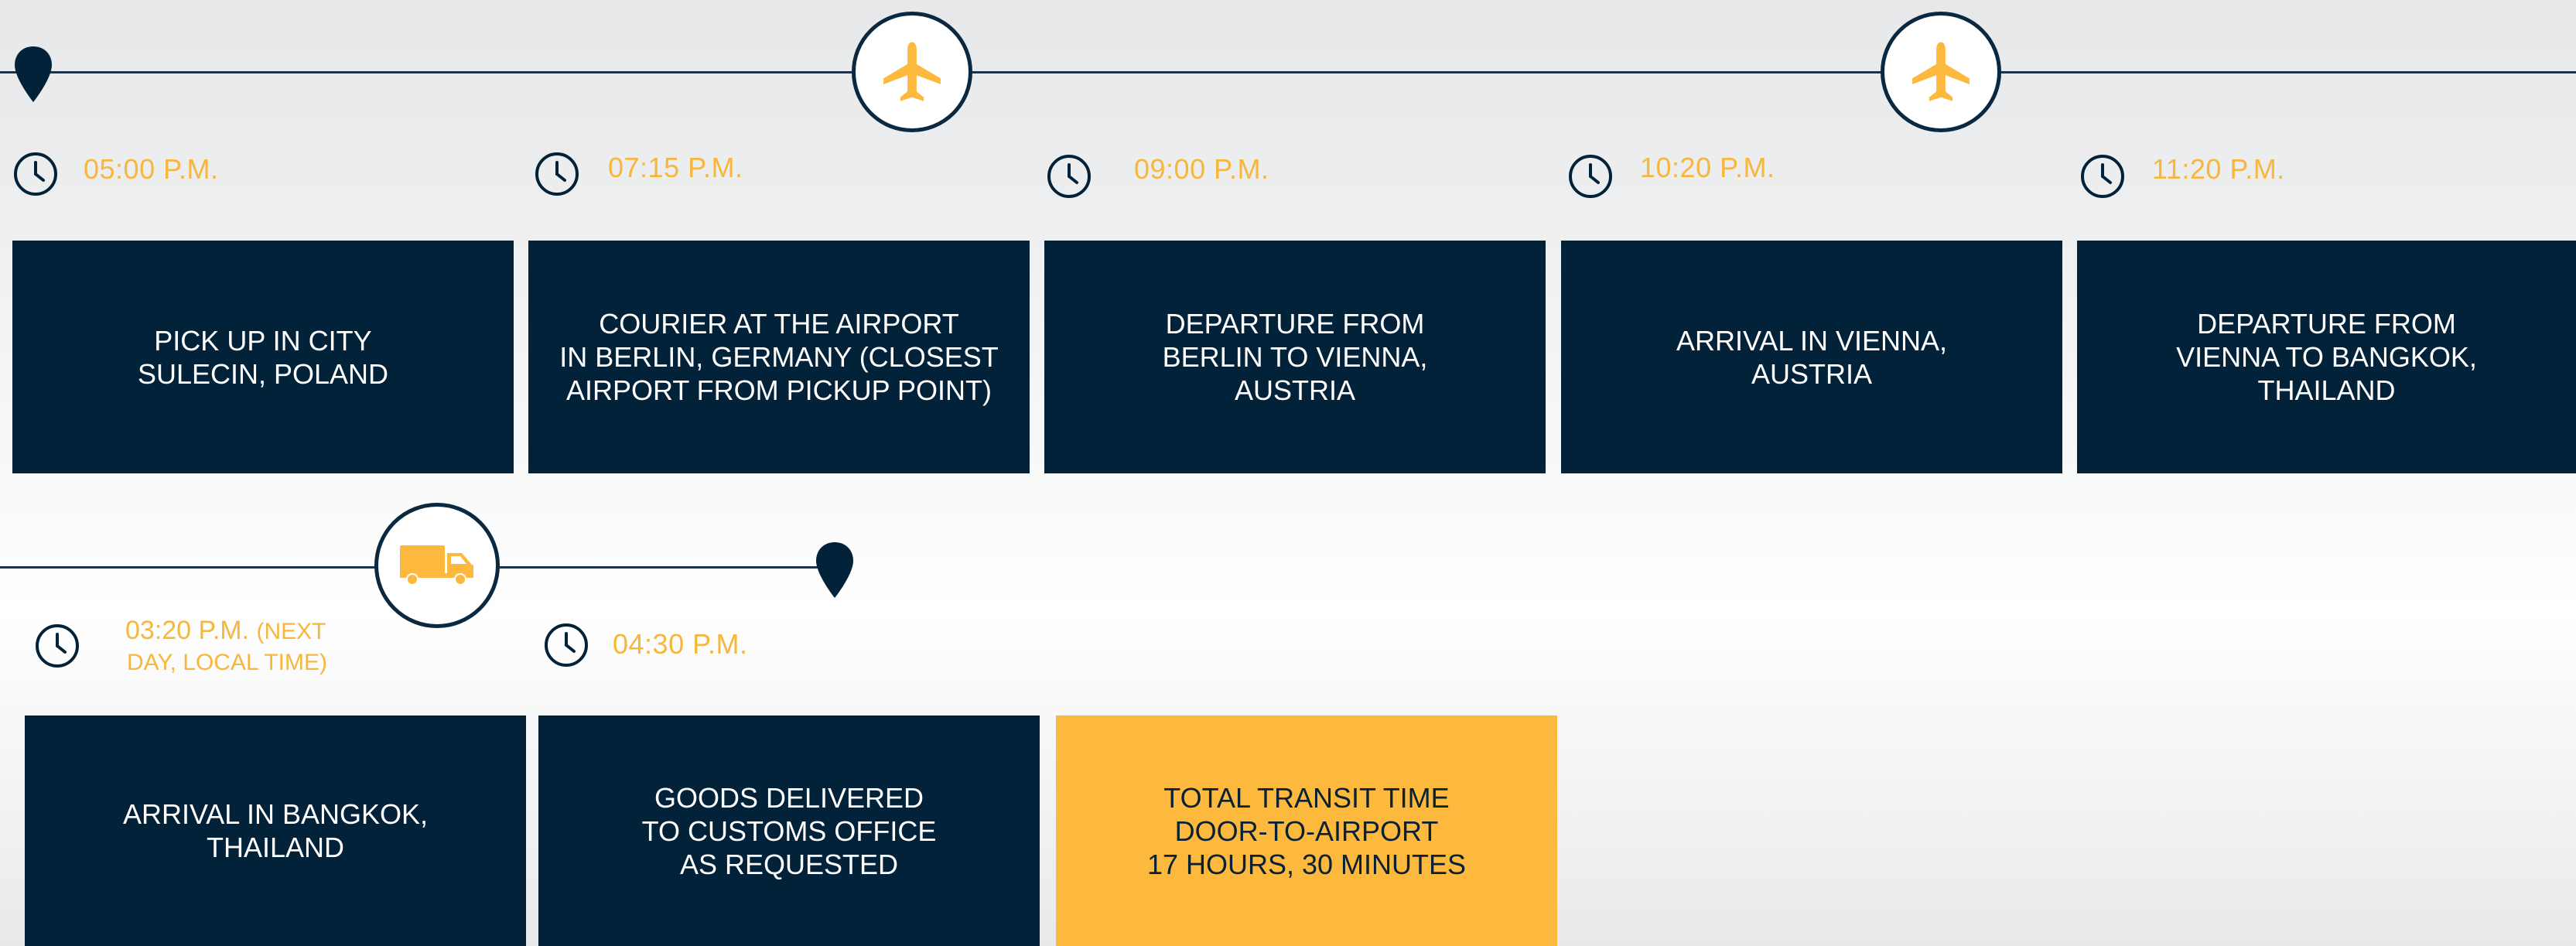 Image resolution: width=2576 pixels, height=946 pixels. What do you see at coordinates (291, 631) in the screenshot?
I see `step-time-note: (NEXT` at bounding box center [291, 631].